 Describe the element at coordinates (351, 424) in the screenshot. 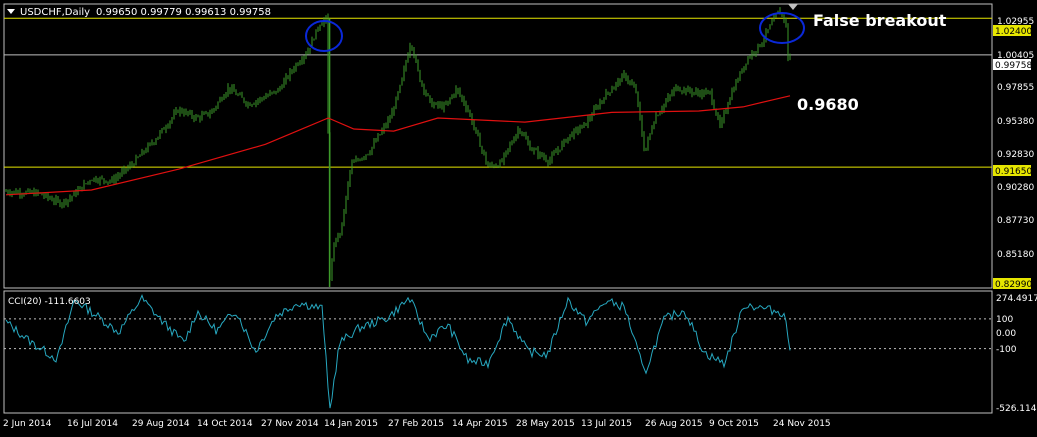

I see `date-tick-label: 14 Jan 2015` at that location.